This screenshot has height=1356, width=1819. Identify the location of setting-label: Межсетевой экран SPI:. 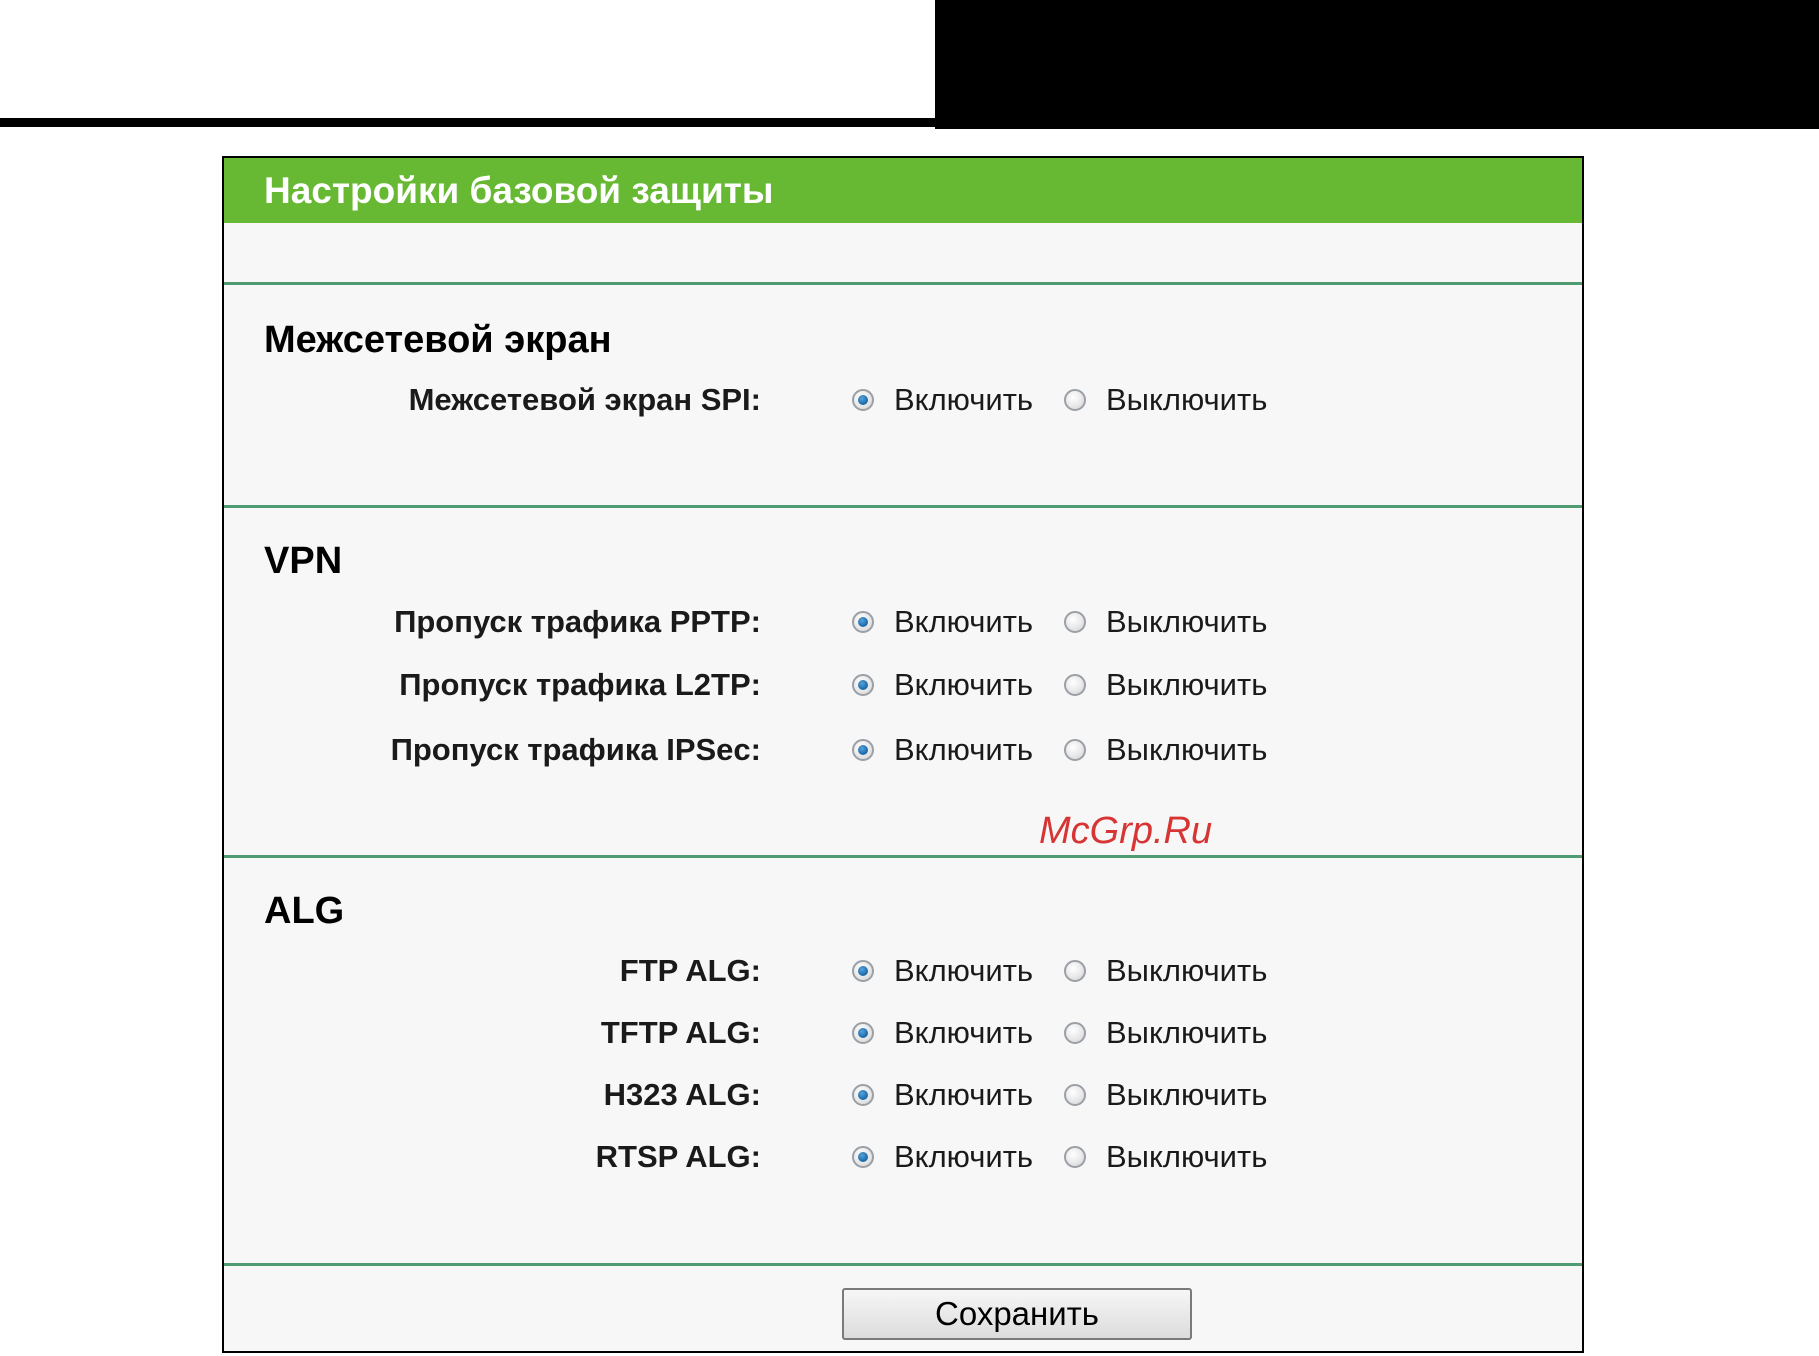
(584, 399).